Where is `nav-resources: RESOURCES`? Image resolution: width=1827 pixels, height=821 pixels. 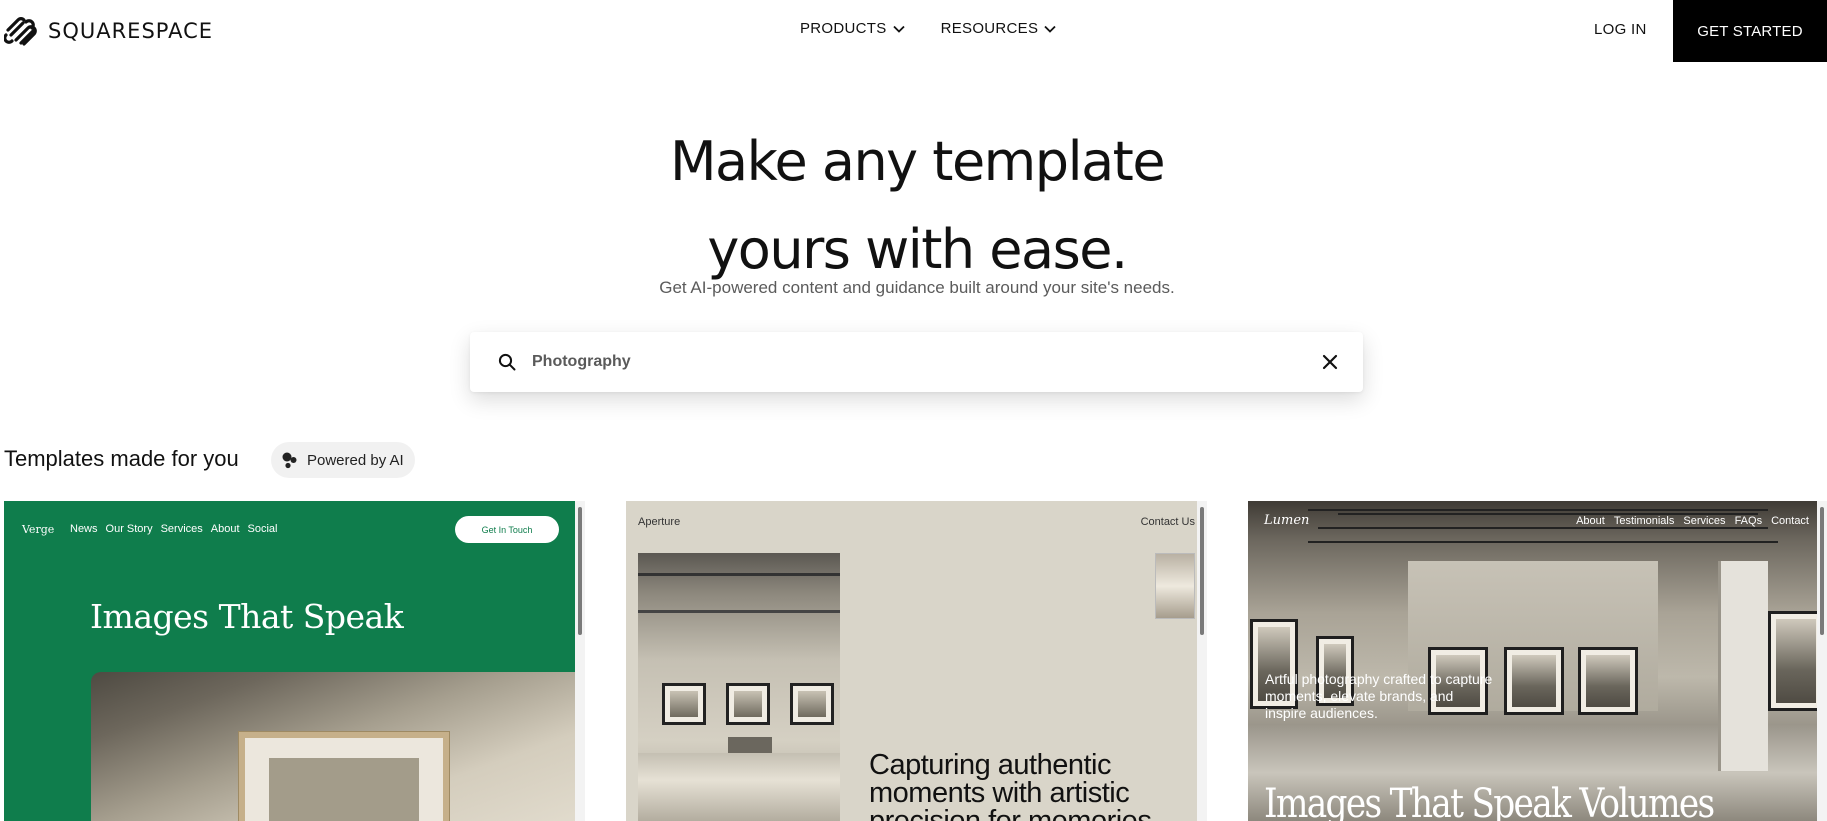 nav-resources: RESOURCES is located at coordinates (999, 28).